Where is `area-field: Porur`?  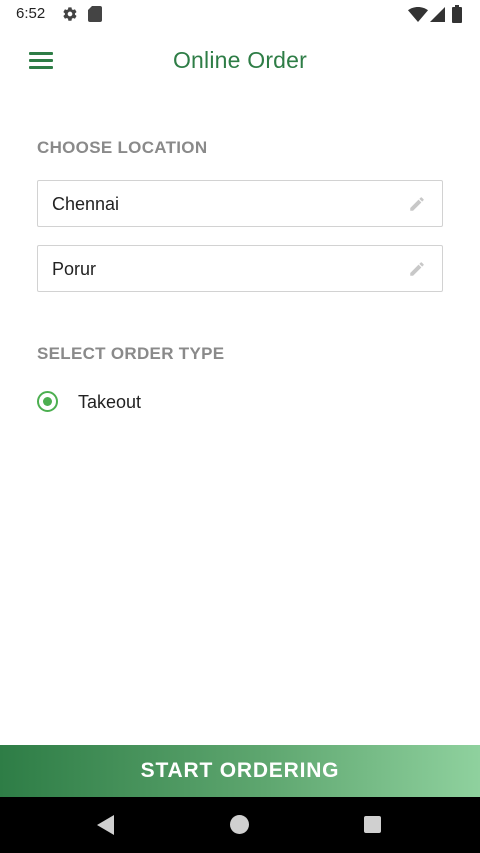 area-field: Porur is located at coordinates (240, 268).